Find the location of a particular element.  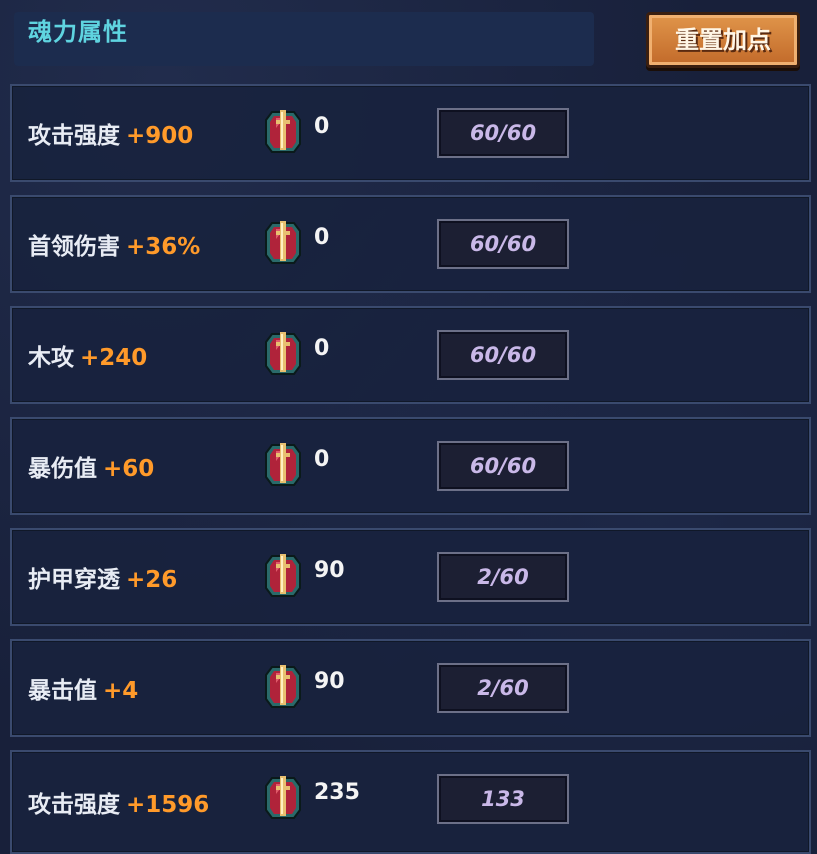

reset-points-button: 重置加点 is located at coordinates (723, 40).